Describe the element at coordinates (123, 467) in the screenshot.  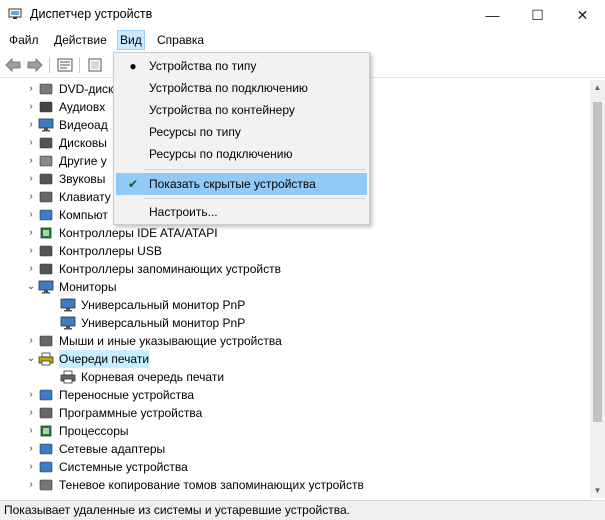
I see `tree-row-label: Системные устройства` at that location.